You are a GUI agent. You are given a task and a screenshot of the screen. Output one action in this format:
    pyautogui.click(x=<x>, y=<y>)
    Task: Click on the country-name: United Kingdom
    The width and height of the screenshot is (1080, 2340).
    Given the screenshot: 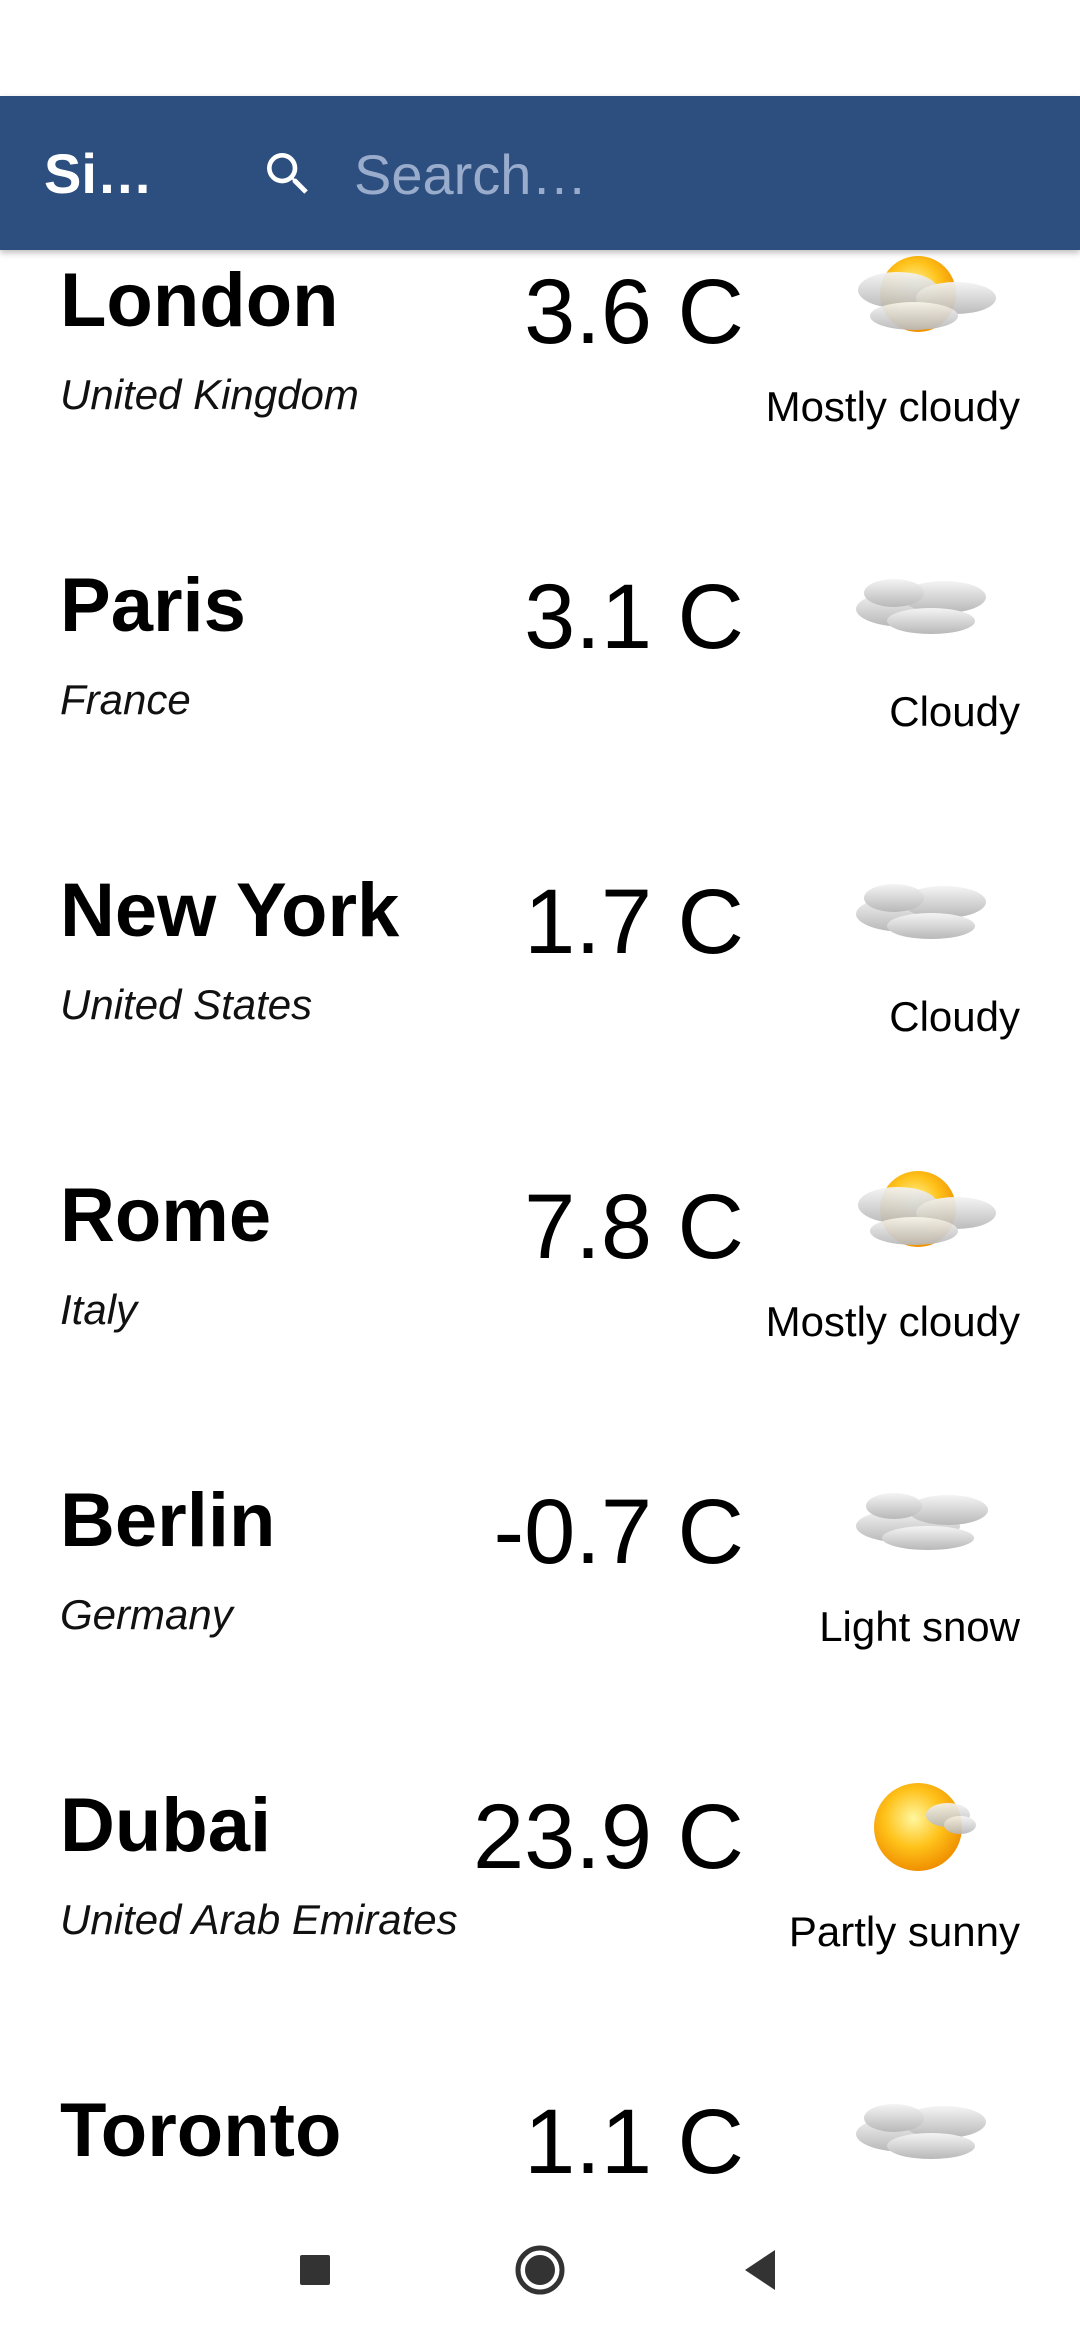 What is the action you would take?
    pyautogui.click(x=209, y=394)
    